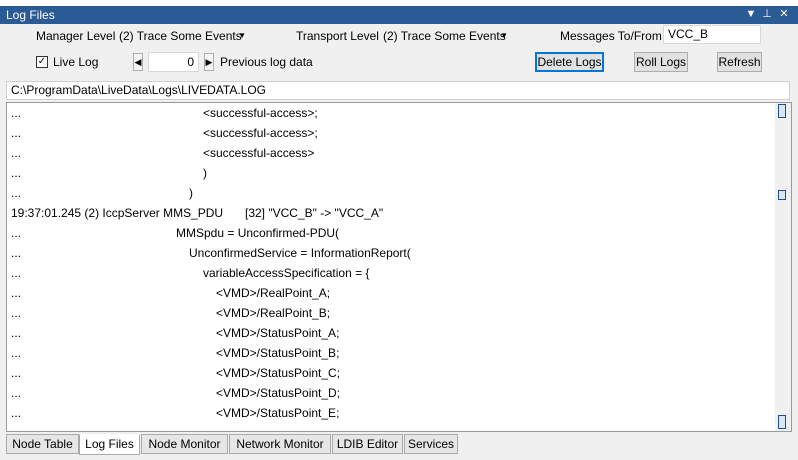 The image size is (798, 460). I want to click on delete-logs-button: Delete Logs, so click(569, 62).